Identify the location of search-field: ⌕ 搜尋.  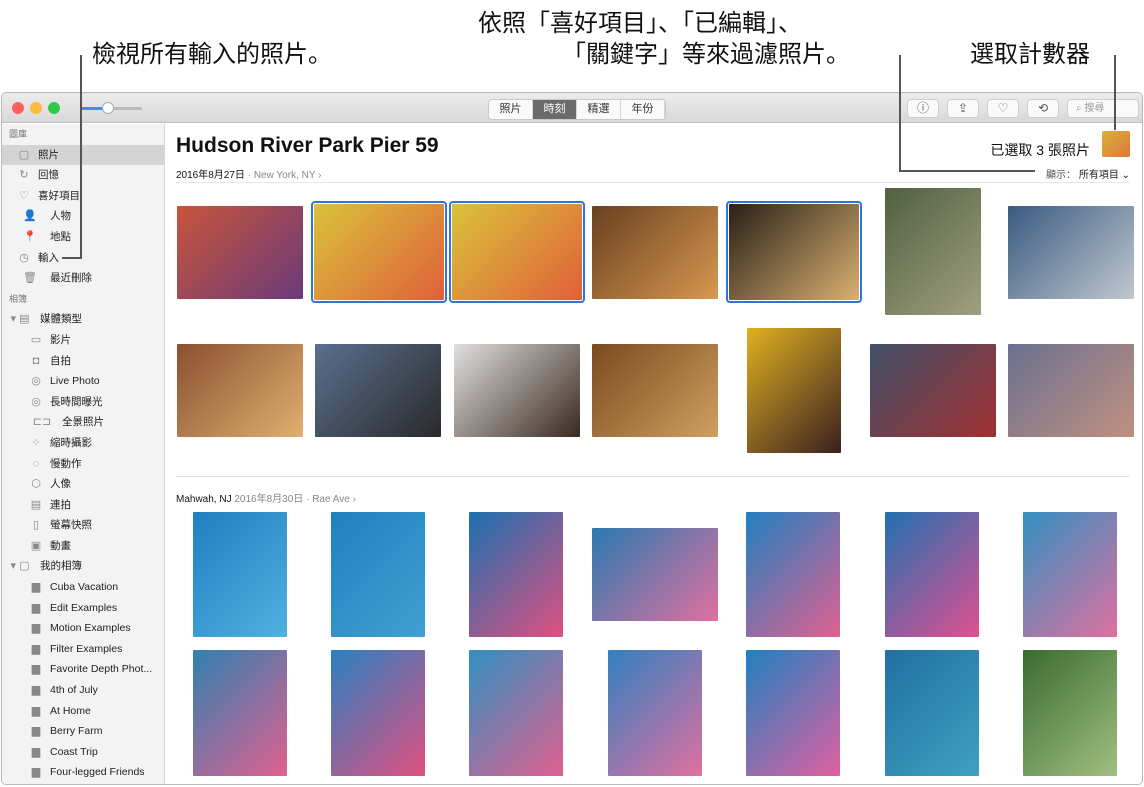
(1103, 108).